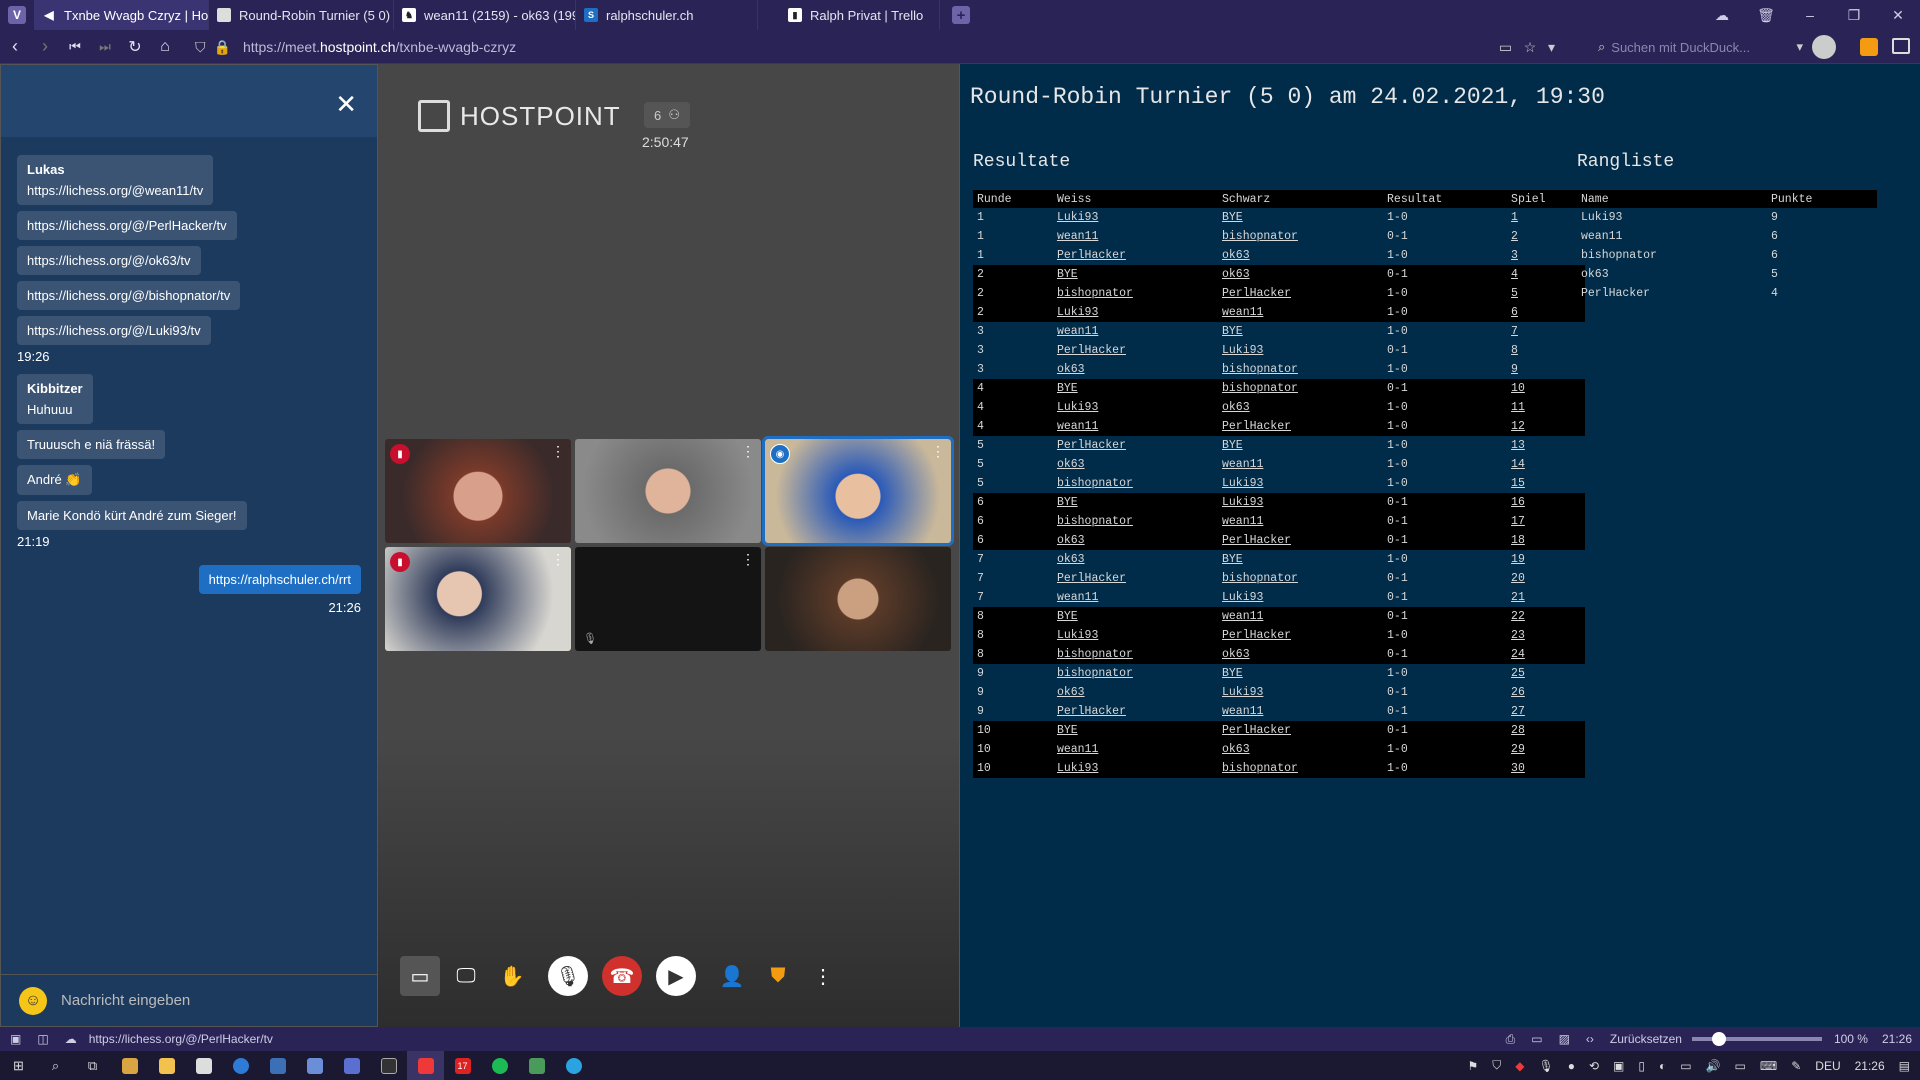 The width and height of the screenshot is (1920, 1080). I want to click on microphone-button: 🎙, so click(568, 976).